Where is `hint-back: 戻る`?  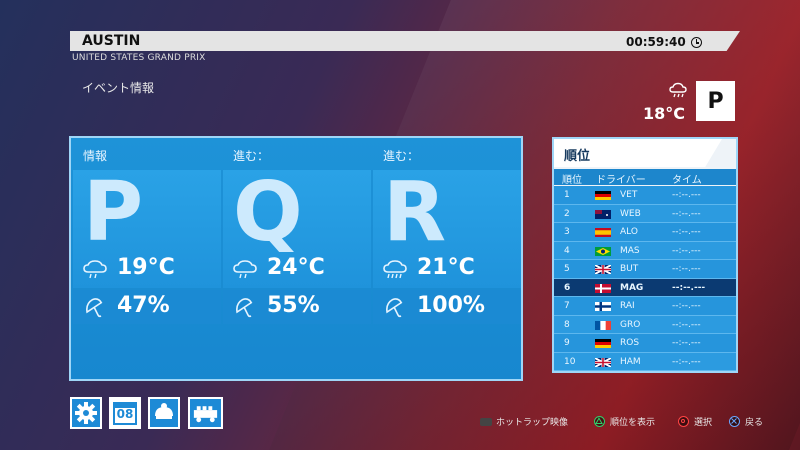 hint-back: 戻る is located at coordinates (754, 421).